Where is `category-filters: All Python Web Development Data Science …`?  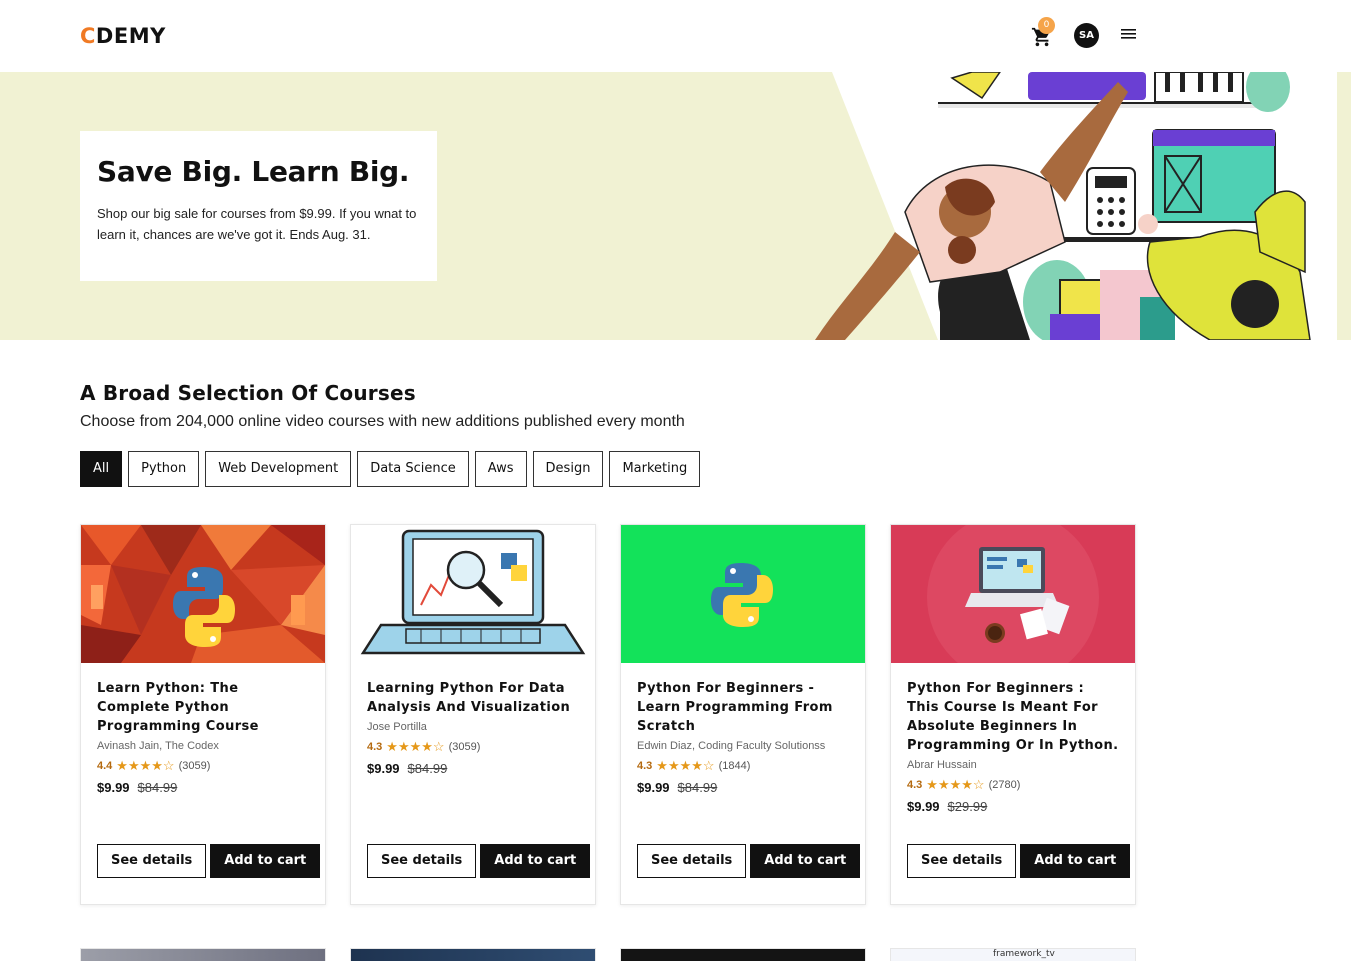 category-filters: All Python Web Development Data Science … is located at coordinates (390, 469).